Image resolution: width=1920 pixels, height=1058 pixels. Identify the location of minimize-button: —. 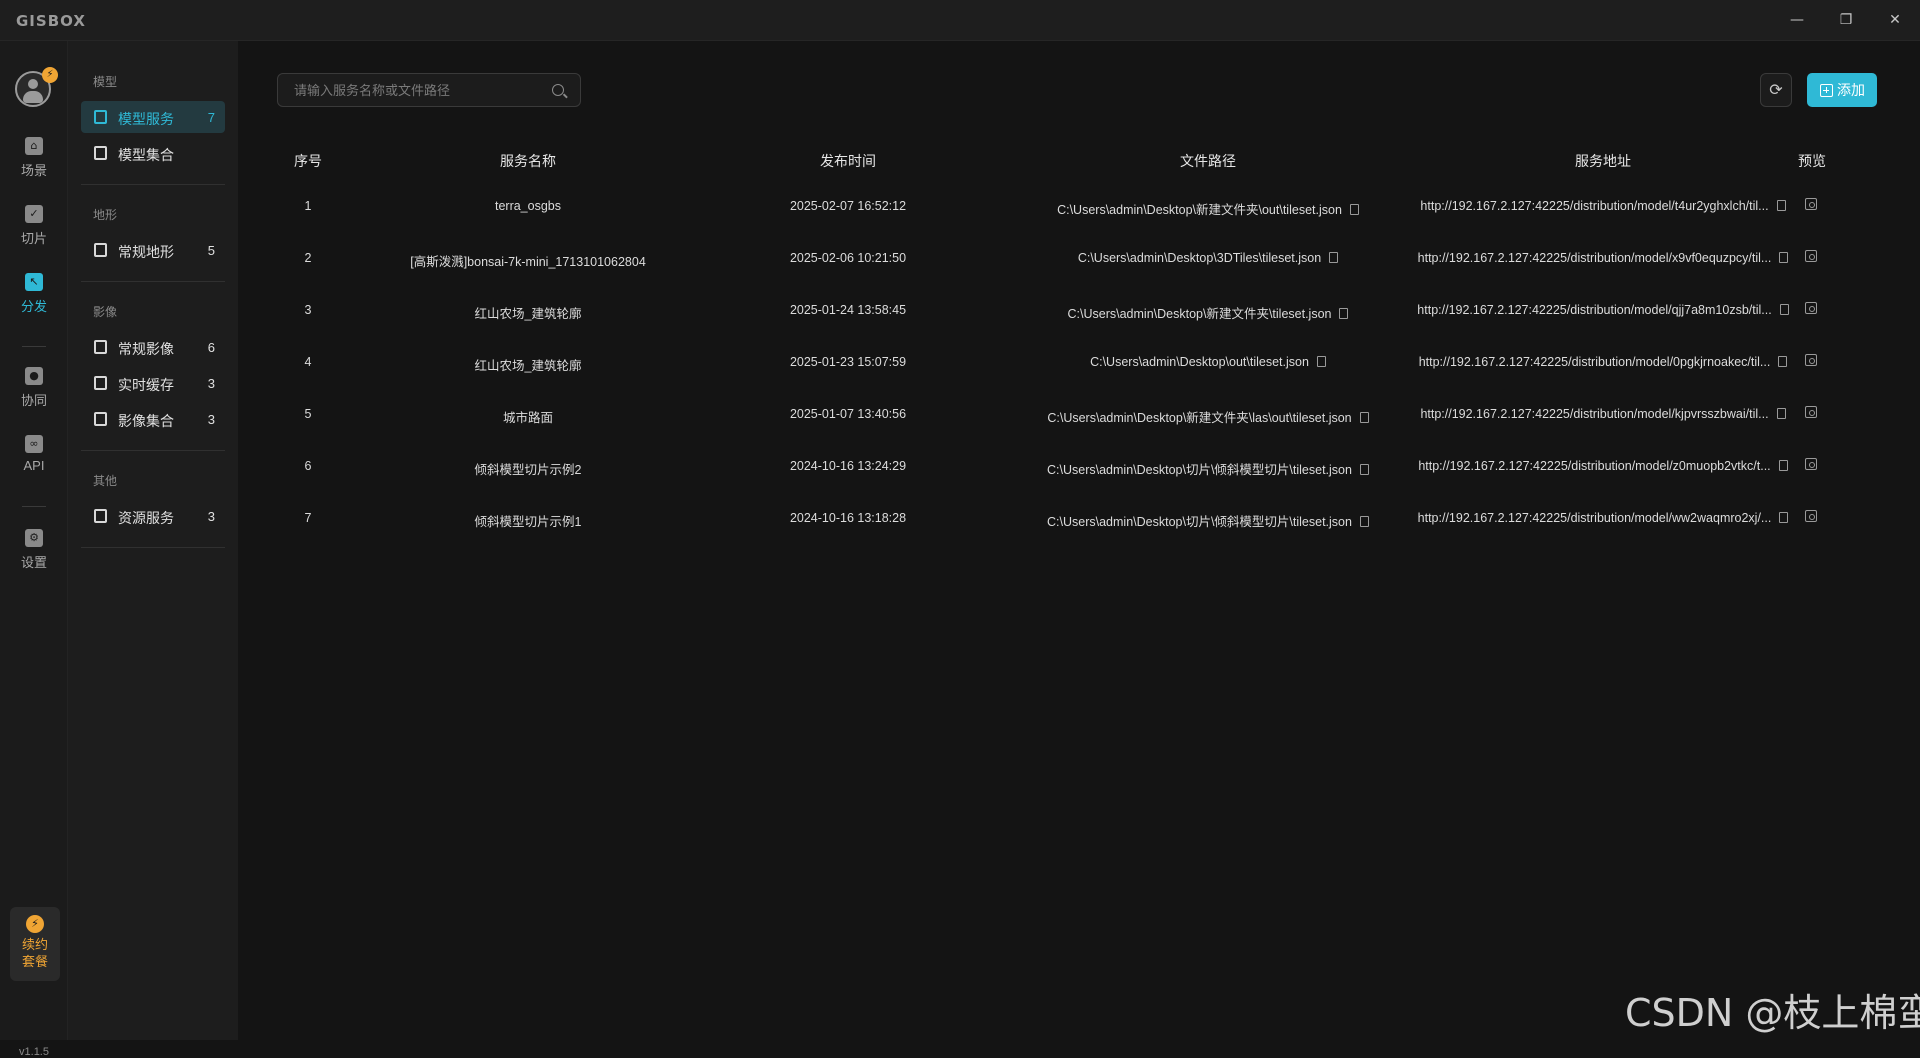
(1797, 20).